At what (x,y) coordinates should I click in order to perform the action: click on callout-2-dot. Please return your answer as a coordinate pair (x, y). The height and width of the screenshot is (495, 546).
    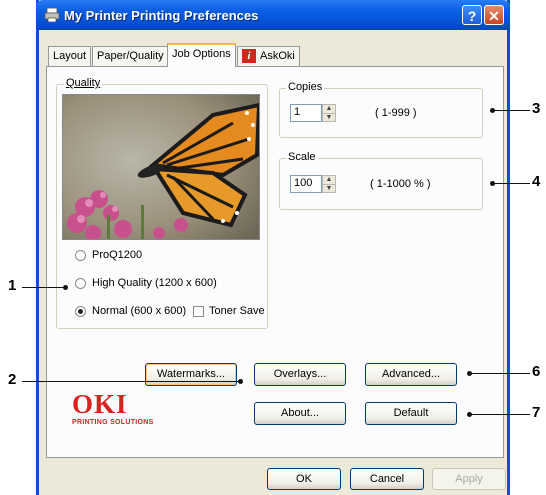
    Looking at the image, I should click on (240, 381).